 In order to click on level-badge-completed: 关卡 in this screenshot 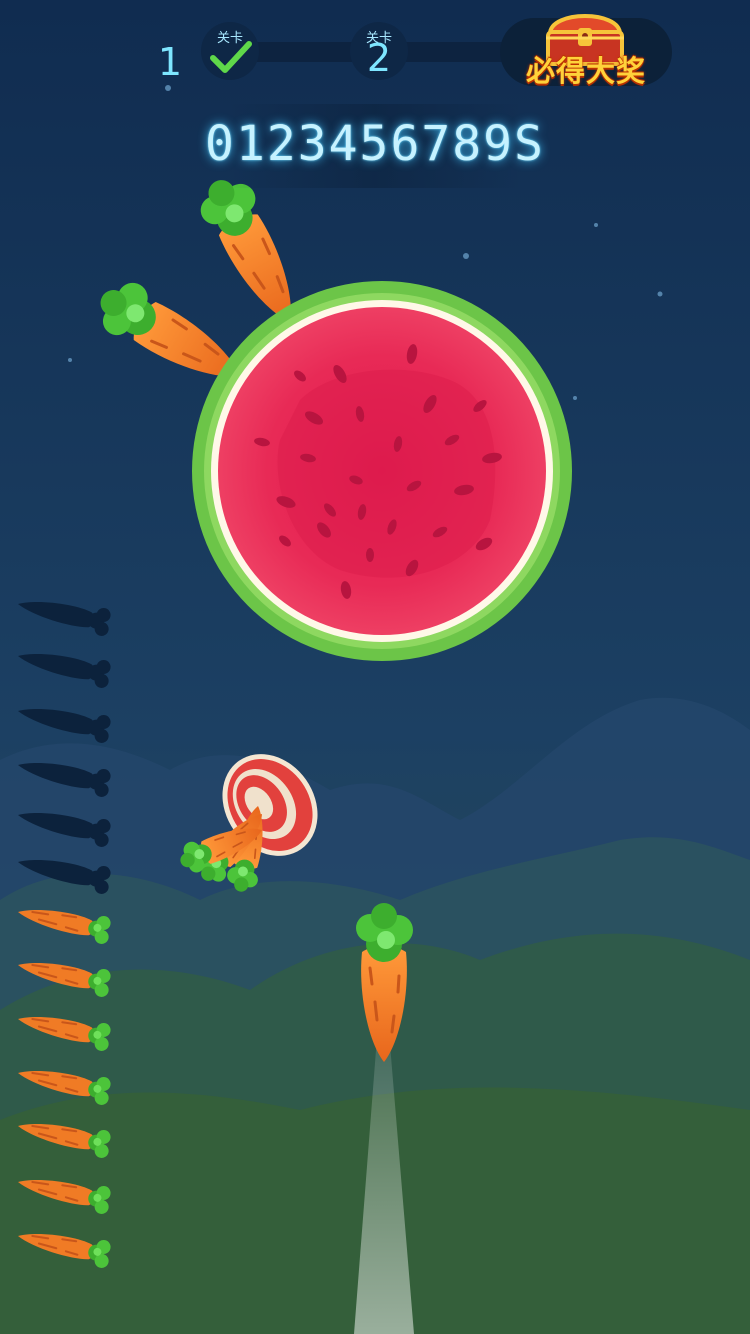, I will do `click(230, 51)`.